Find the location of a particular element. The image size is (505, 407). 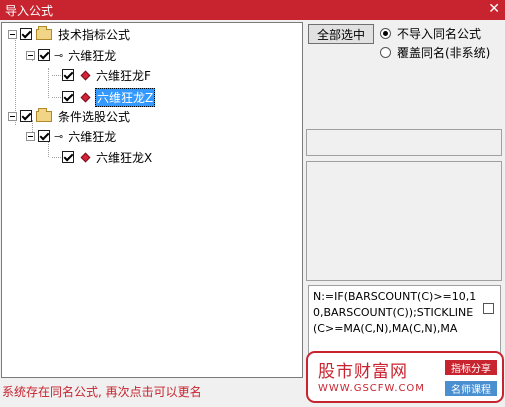

watermark-tag-share: 指标分享 is located at coordinates (471, 367).